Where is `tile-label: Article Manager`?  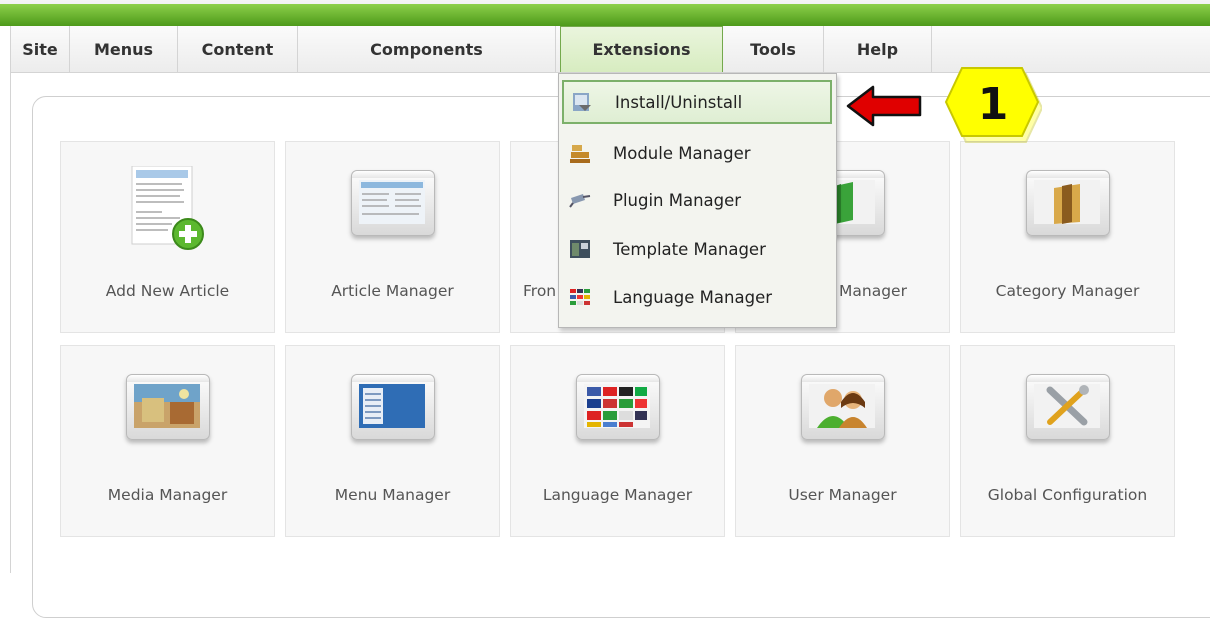
tile-label: Article Manager is located at coordinates (392, 291).